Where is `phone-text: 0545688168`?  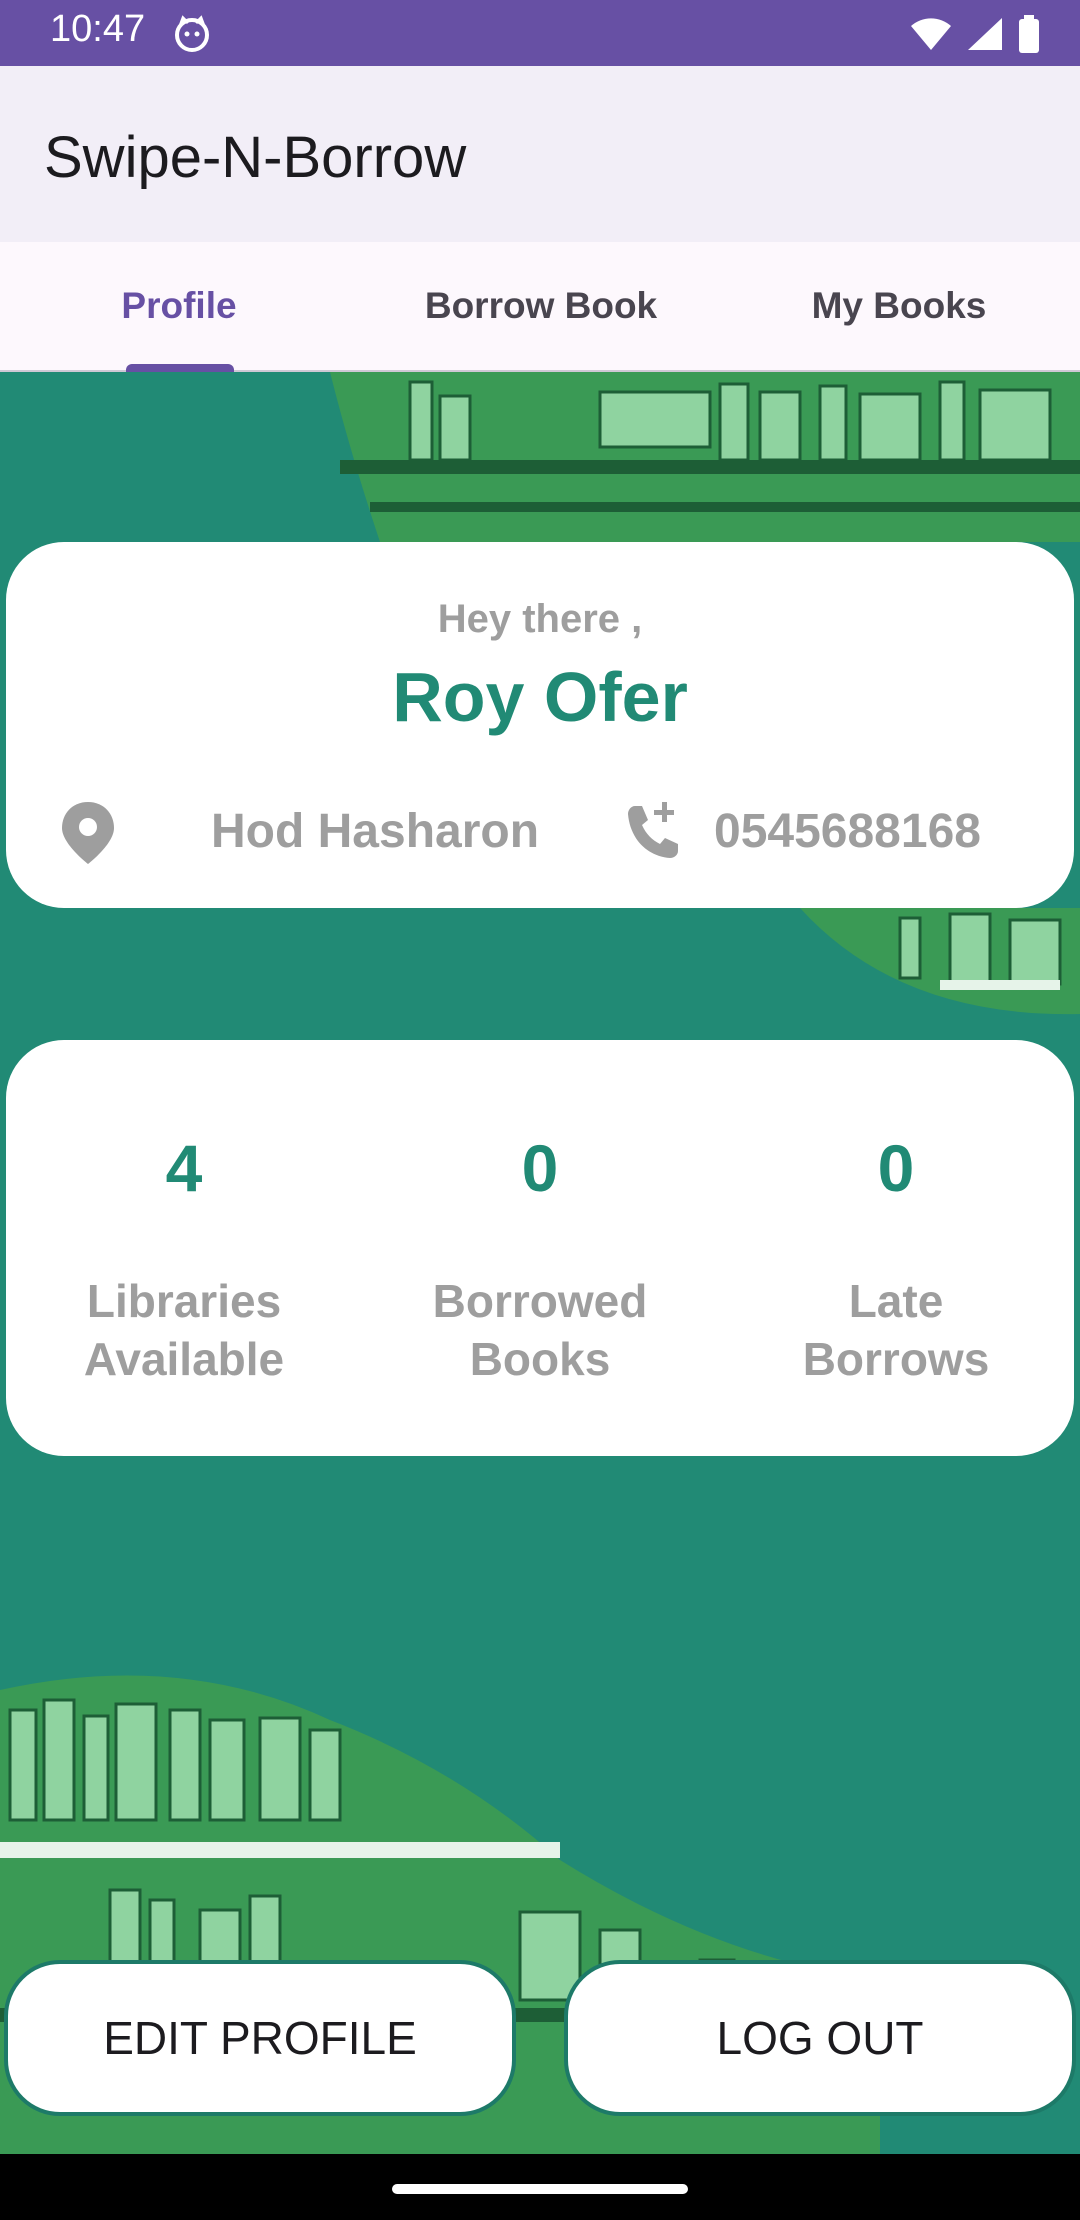 phone-text: 0545688168 is located at coordinates (847, 831).